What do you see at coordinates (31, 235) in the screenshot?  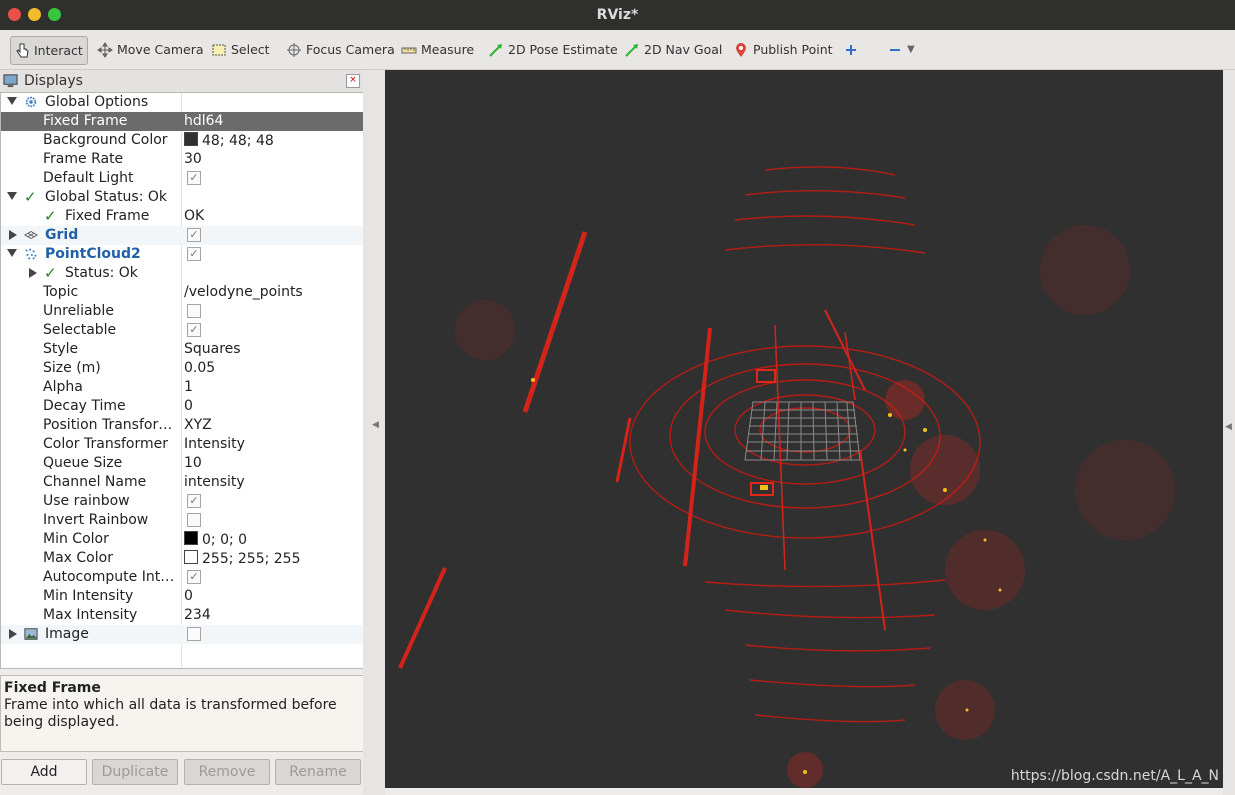 I see `grid-icon` at bounding box center [31, 235].